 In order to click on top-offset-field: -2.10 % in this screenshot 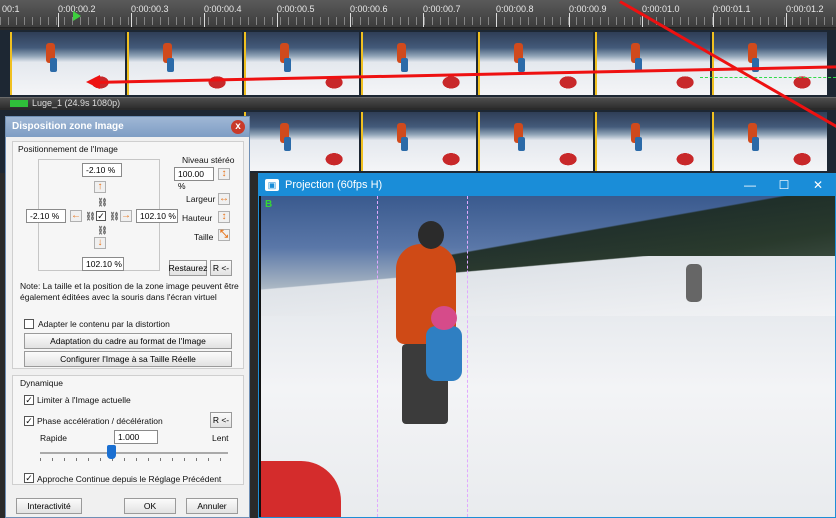, I will do `click(102, 170)`.